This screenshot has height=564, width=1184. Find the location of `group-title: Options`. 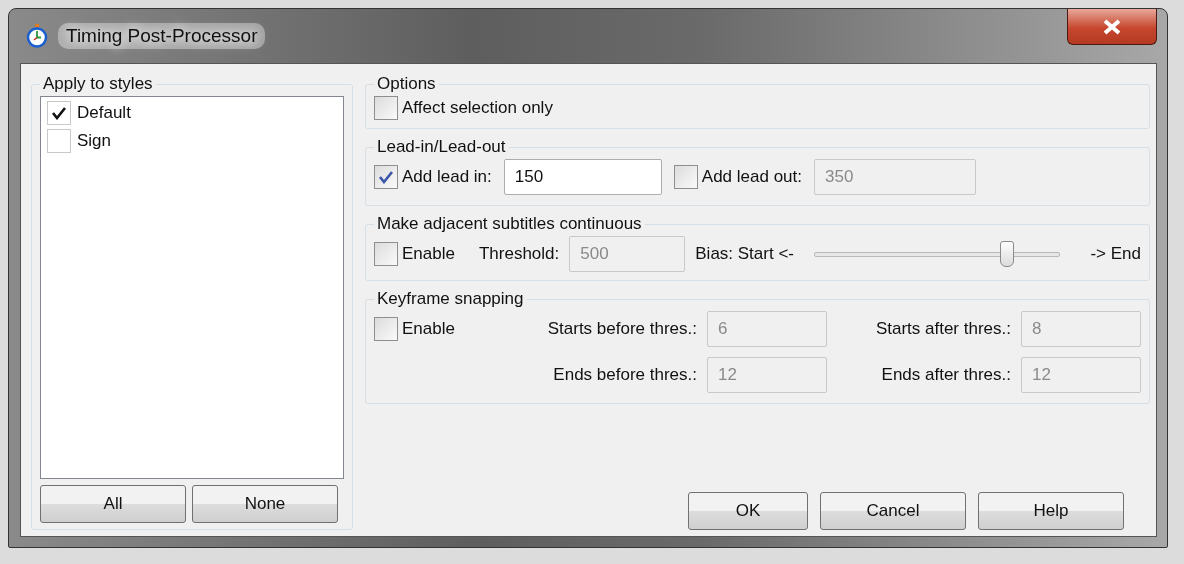

group-title: Options is located at coordinates (406, 84).